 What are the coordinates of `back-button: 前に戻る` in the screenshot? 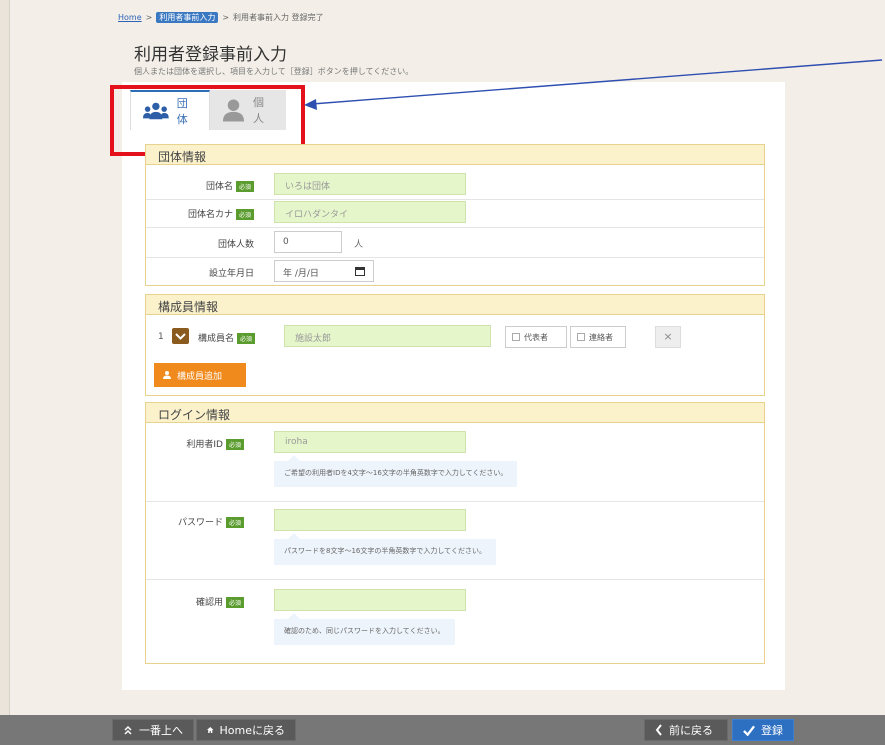 It's located at (686, 730).